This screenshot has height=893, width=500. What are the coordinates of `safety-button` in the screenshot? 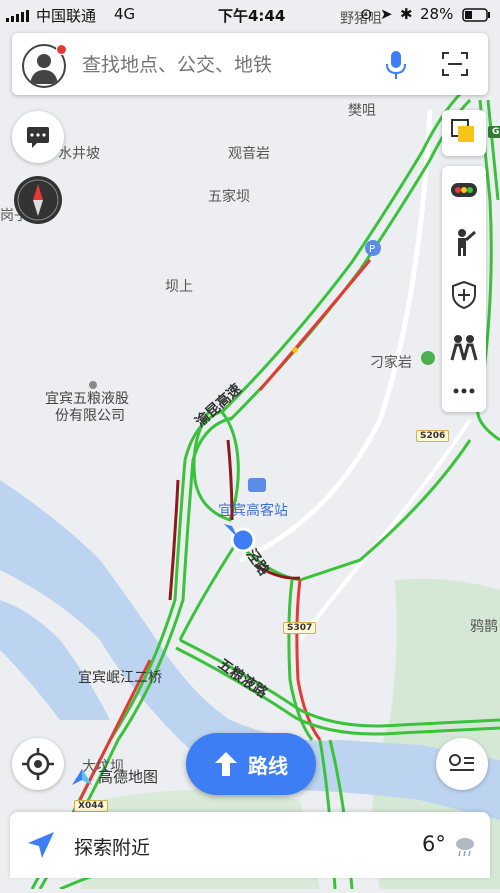 It's located at (464, 295).